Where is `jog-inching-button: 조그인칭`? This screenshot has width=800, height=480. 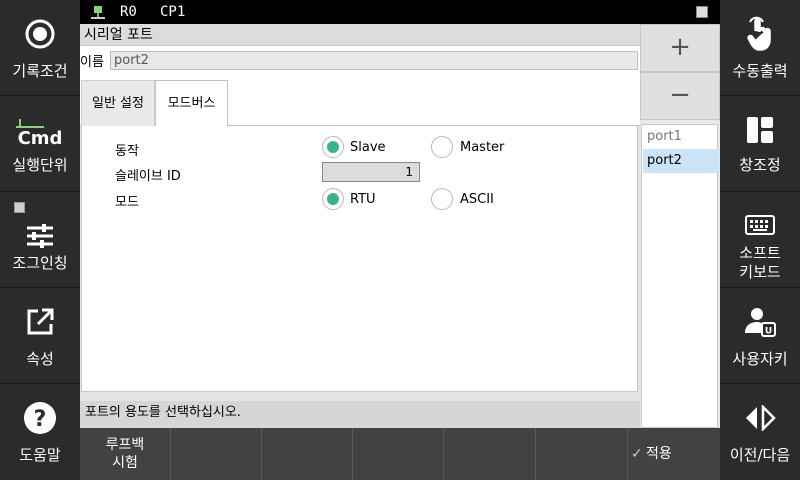 jog-inching-button: 조그인칭 is located at coordinates (40, 240).